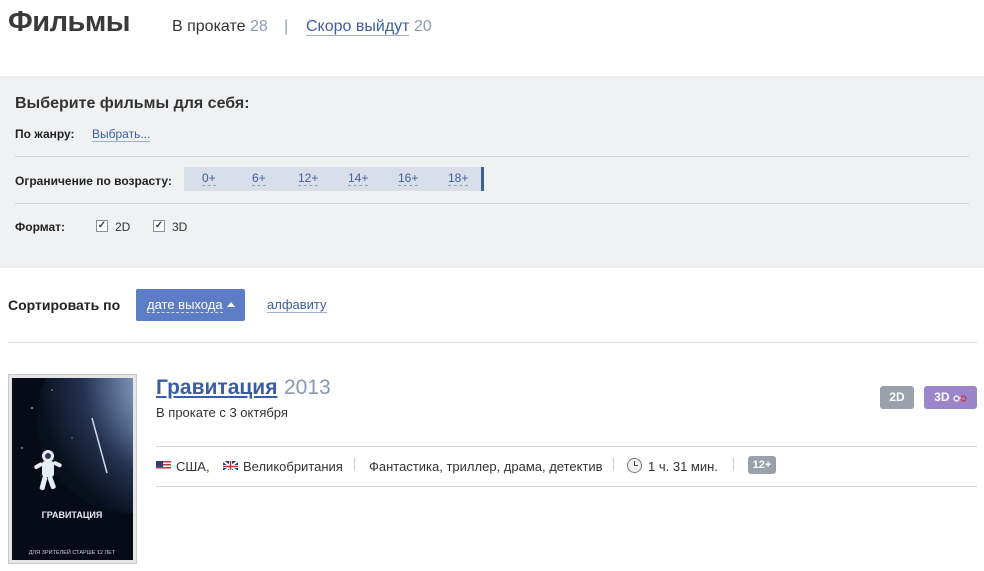 The height and width of the screenshot is (571, 984). I want to click on genre-label: По жанру:, so click(45, 134).